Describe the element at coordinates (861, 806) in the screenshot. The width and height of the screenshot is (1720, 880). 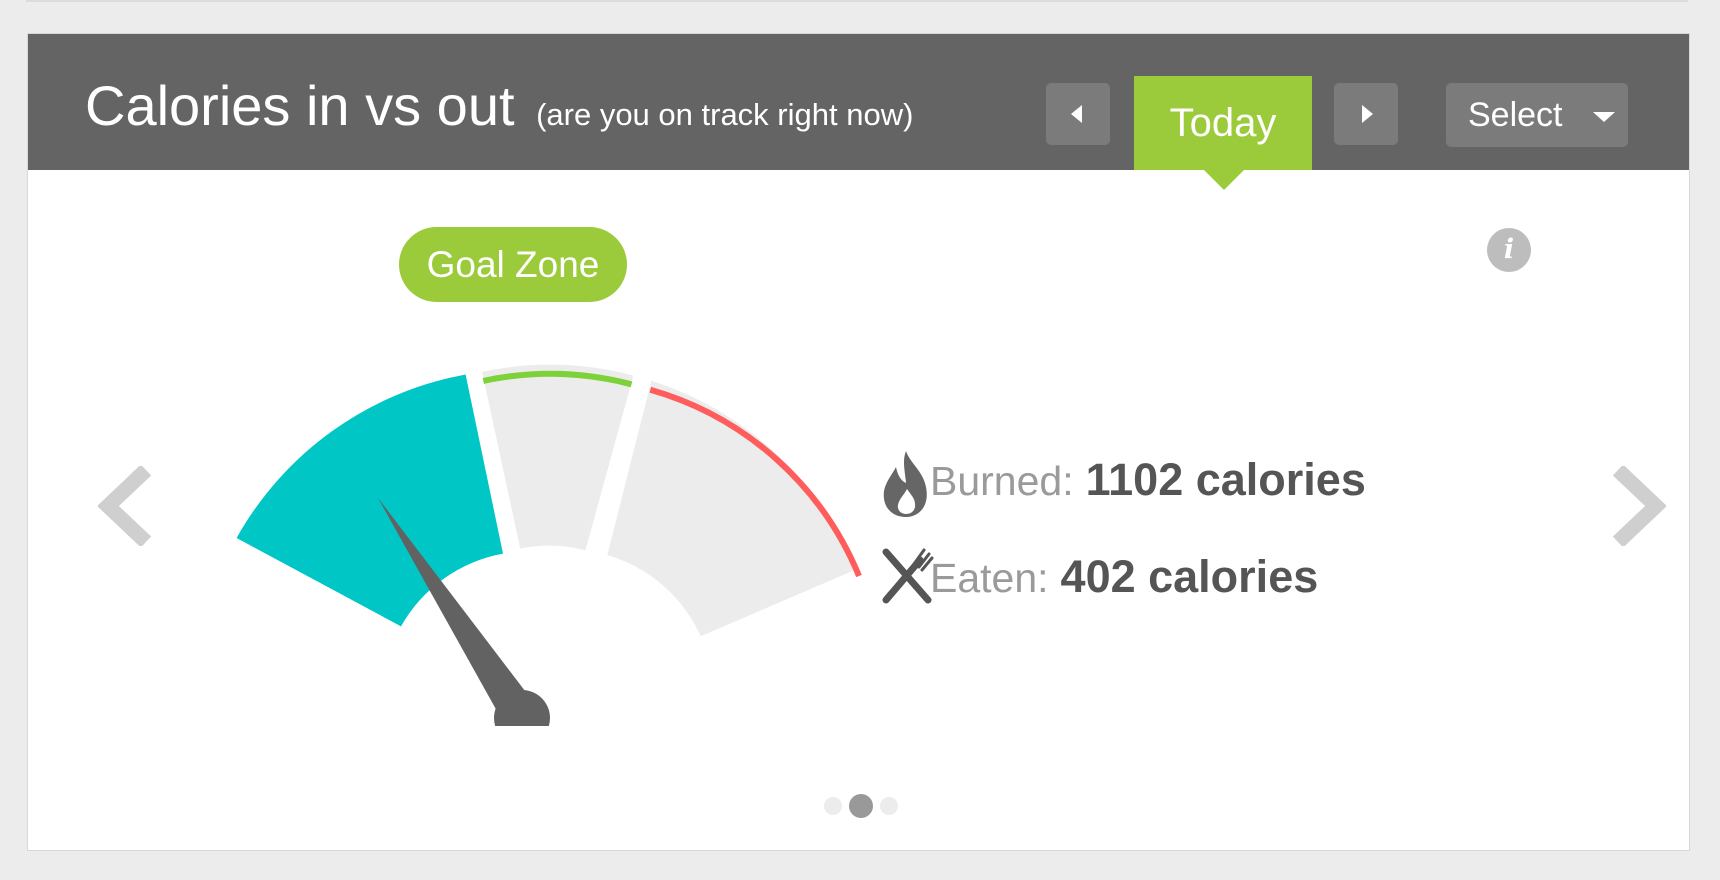
I see `pagination-dot-active` at that location.